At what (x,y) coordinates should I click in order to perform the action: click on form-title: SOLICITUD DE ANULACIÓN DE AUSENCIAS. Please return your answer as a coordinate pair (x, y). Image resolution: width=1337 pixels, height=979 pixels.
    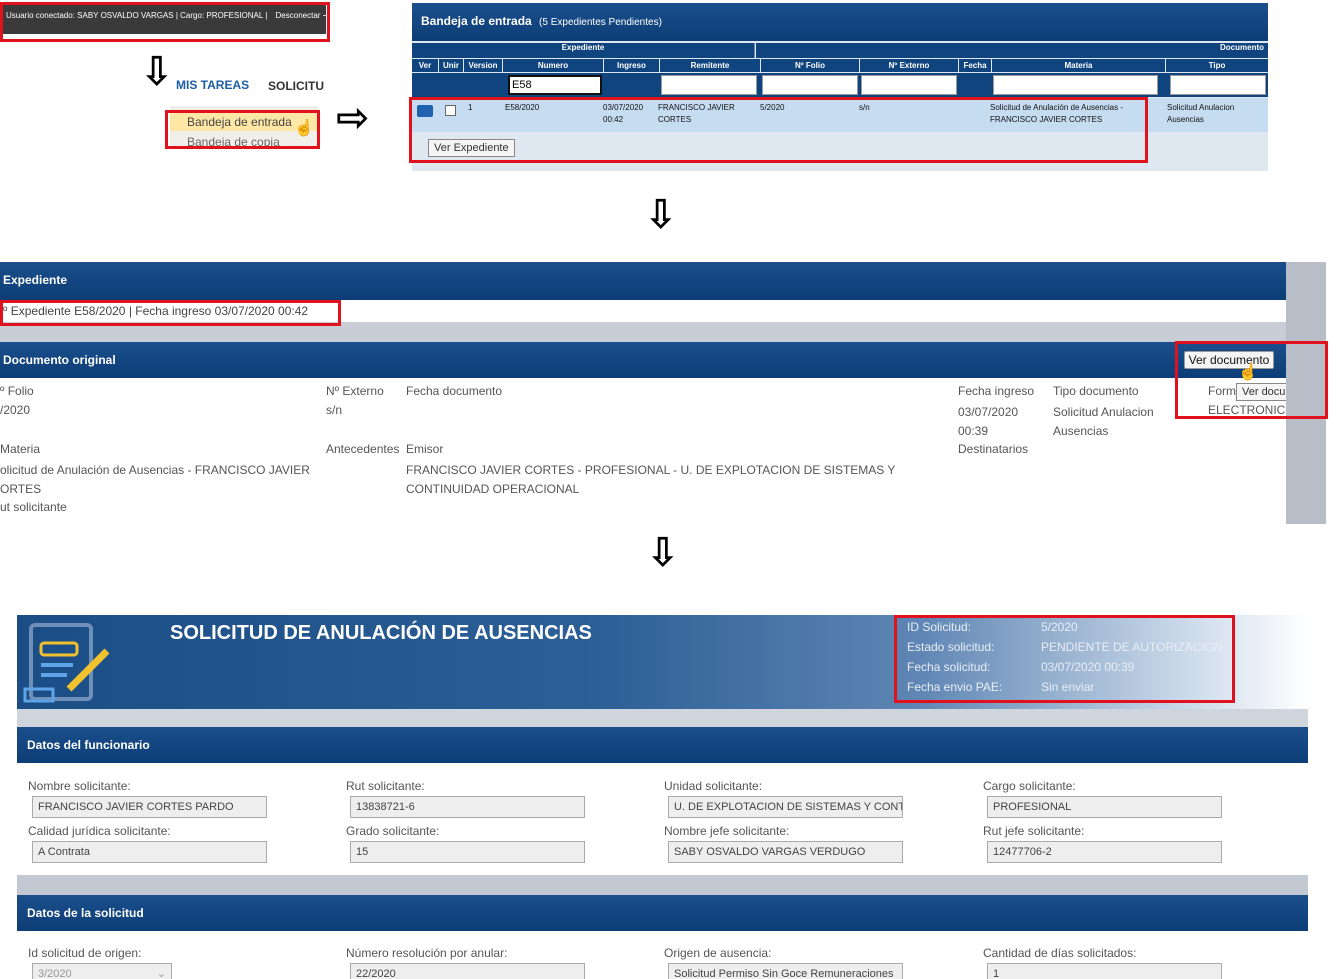
    Looking at the image, I should click on (381, 633).